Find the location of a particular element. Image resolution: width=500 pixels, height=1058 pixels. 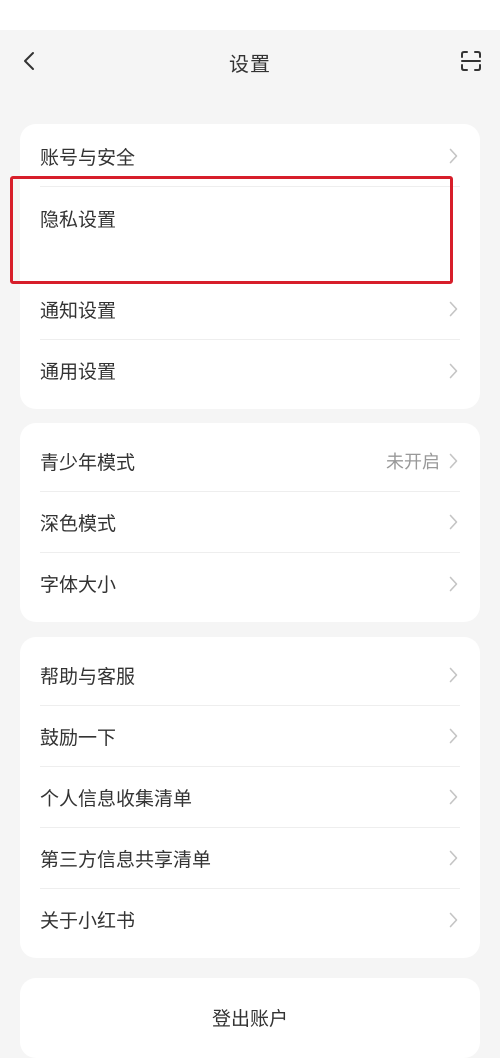

settings-item-font-size: 字体大小 is located at coordinates (250, 583).